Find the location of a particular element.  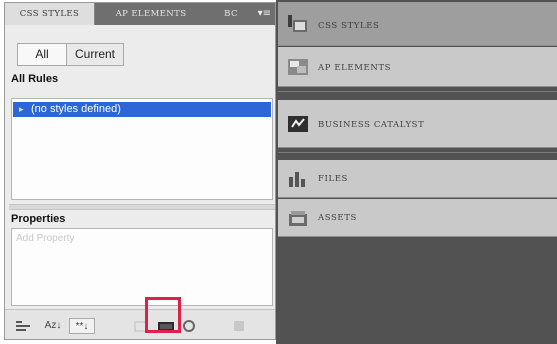

properties-label: Properties is located at coordinates (38, 219).